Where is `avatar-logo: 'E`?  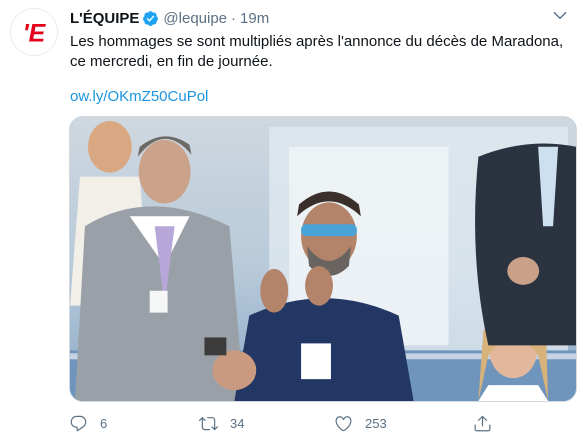 avatar-logo: 'E is located at coordinates (35, 34).